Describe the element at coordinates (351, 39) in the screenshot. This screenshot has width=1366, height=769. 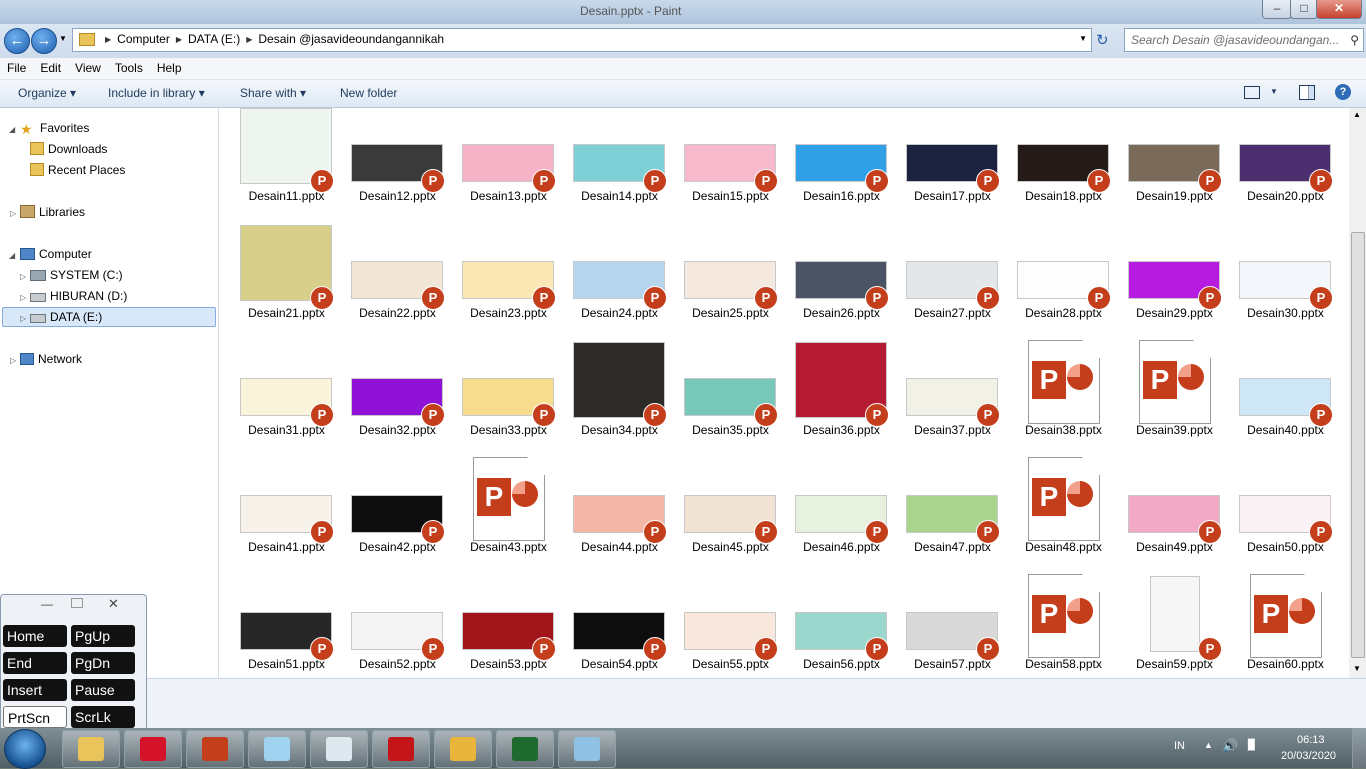
I see `breadcrumb-current-folder: Desain @jasavideoundangannikah` at that location.